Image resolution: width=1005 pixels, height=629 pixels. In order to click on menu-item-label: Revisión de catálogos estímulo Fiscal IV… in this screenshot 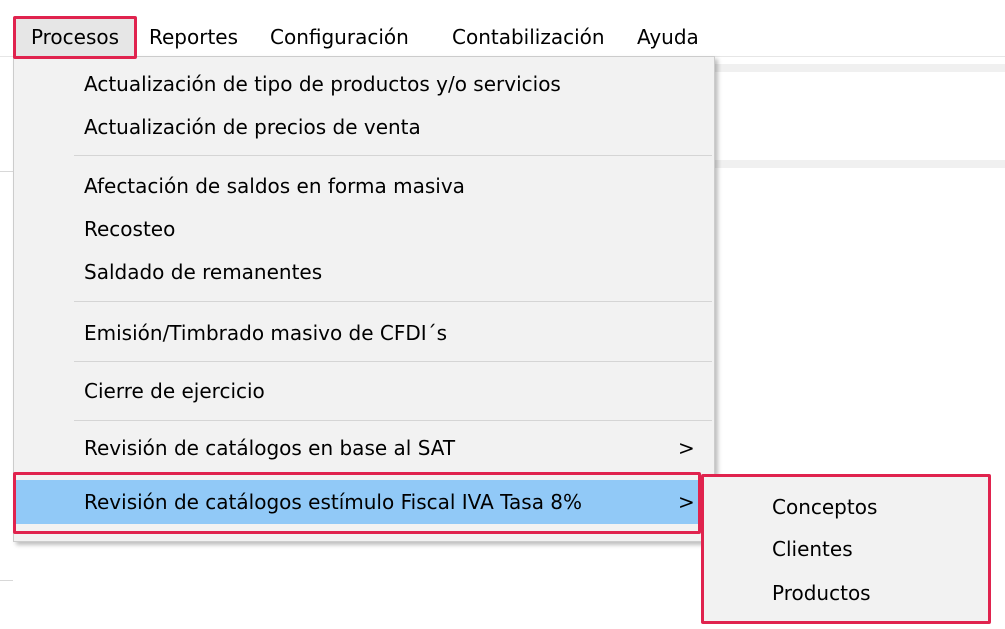, I will do `click(333, 502)`.